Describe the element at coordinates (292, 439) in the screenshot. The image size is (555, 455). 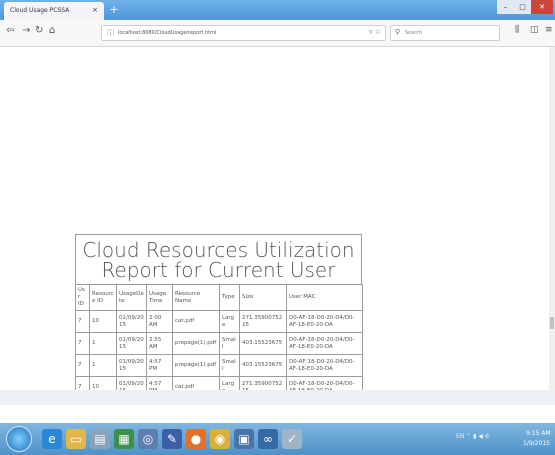
I see `tool-app-icon: ✓` at that location.